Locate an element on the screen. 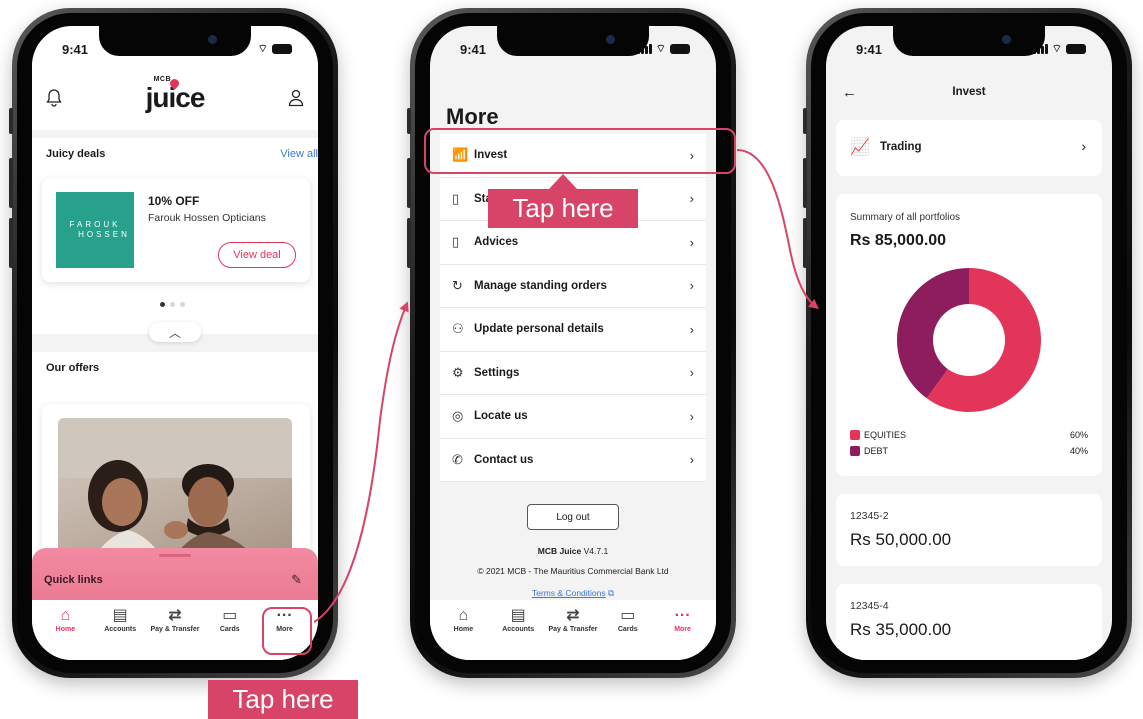 This screenshot has width=1143, height=719. back-arrow-icon: ← is located at coordinates (849, 92).